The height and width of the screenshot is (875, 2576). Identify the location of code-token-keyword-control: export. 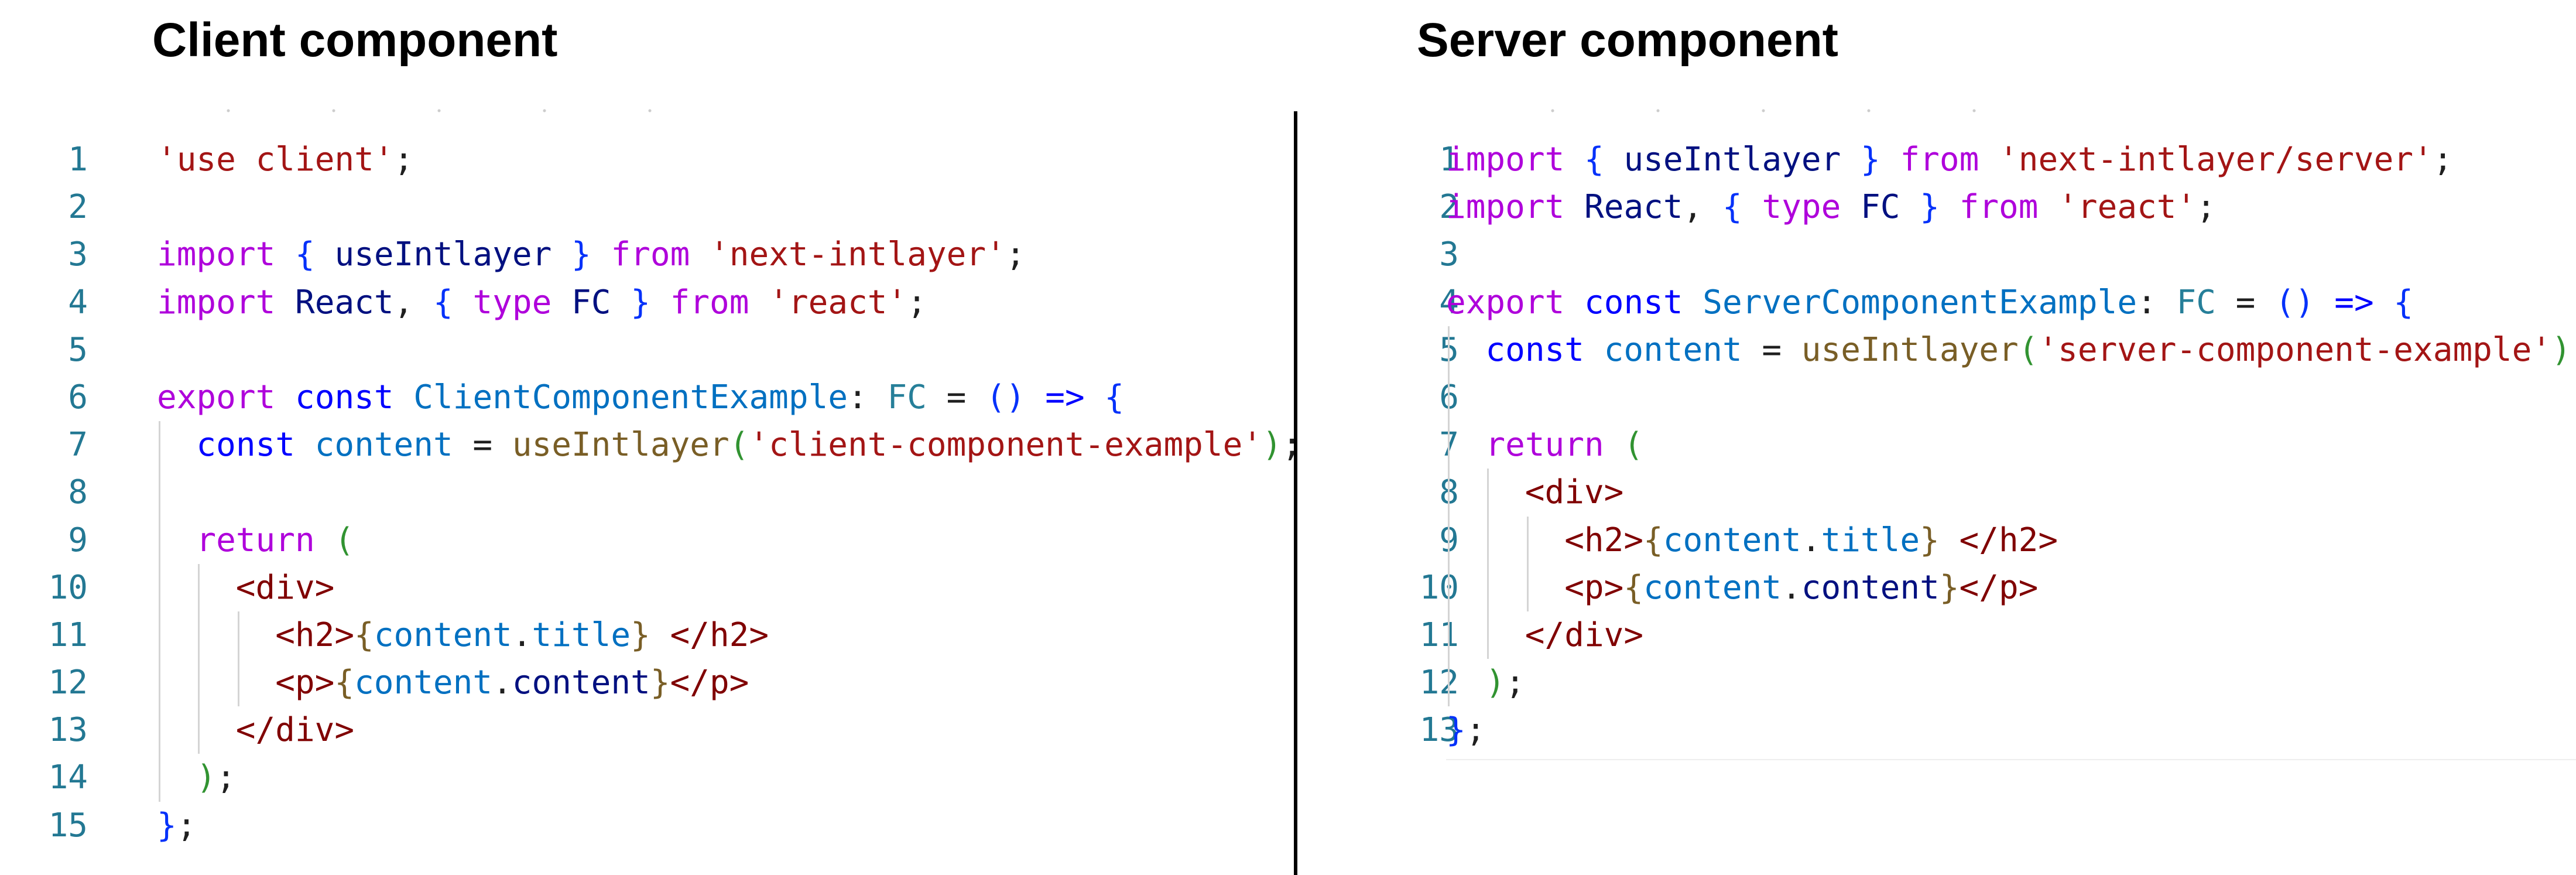
(216, 397).